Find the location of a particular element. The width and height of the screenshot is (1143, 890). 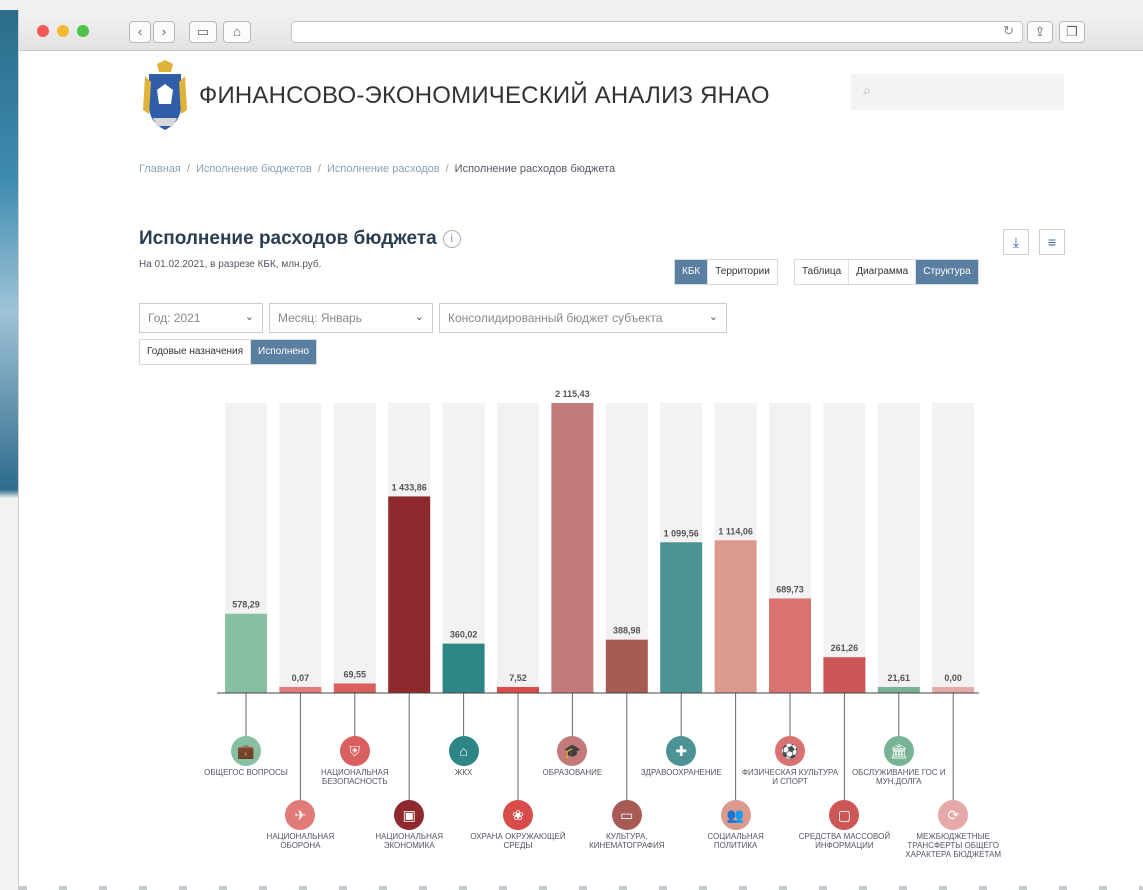

category-icon: 💼 is located at coordinates (246, 751).